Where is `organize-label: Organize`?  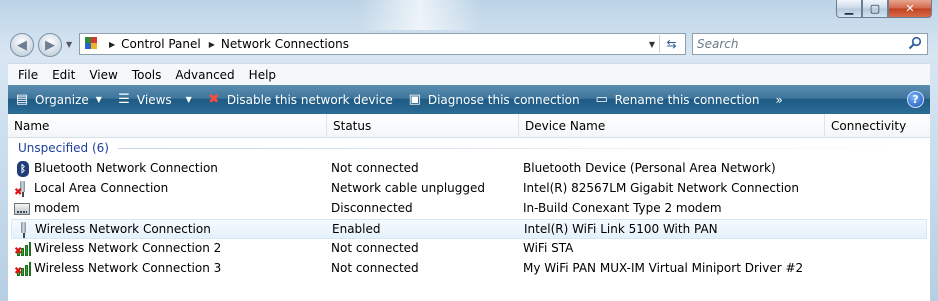
organize-label: Organize is located at coordinates (62, 99).